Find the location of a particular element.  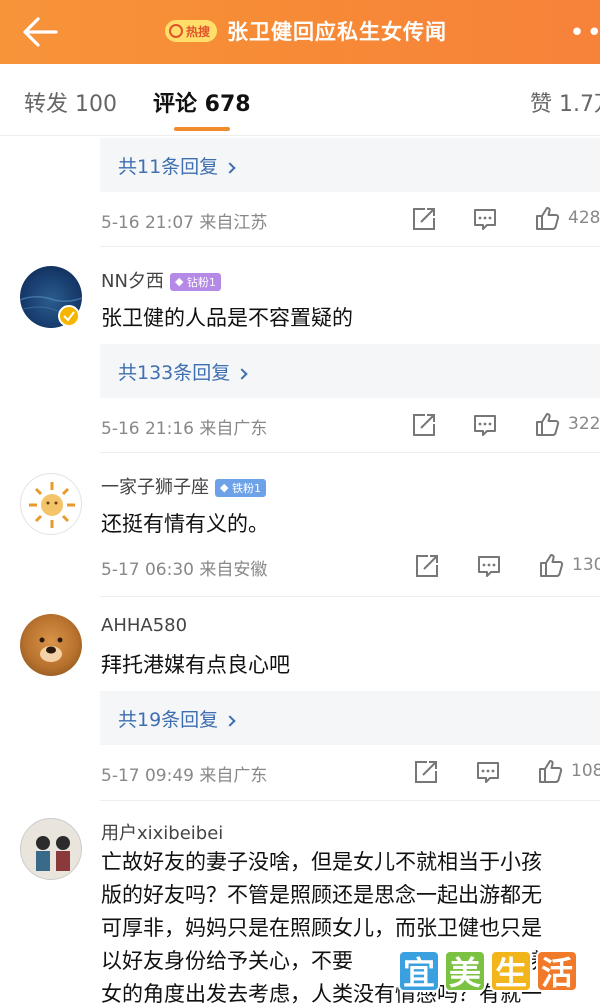

verified-badge-icon is located at coordinates (69, 316).